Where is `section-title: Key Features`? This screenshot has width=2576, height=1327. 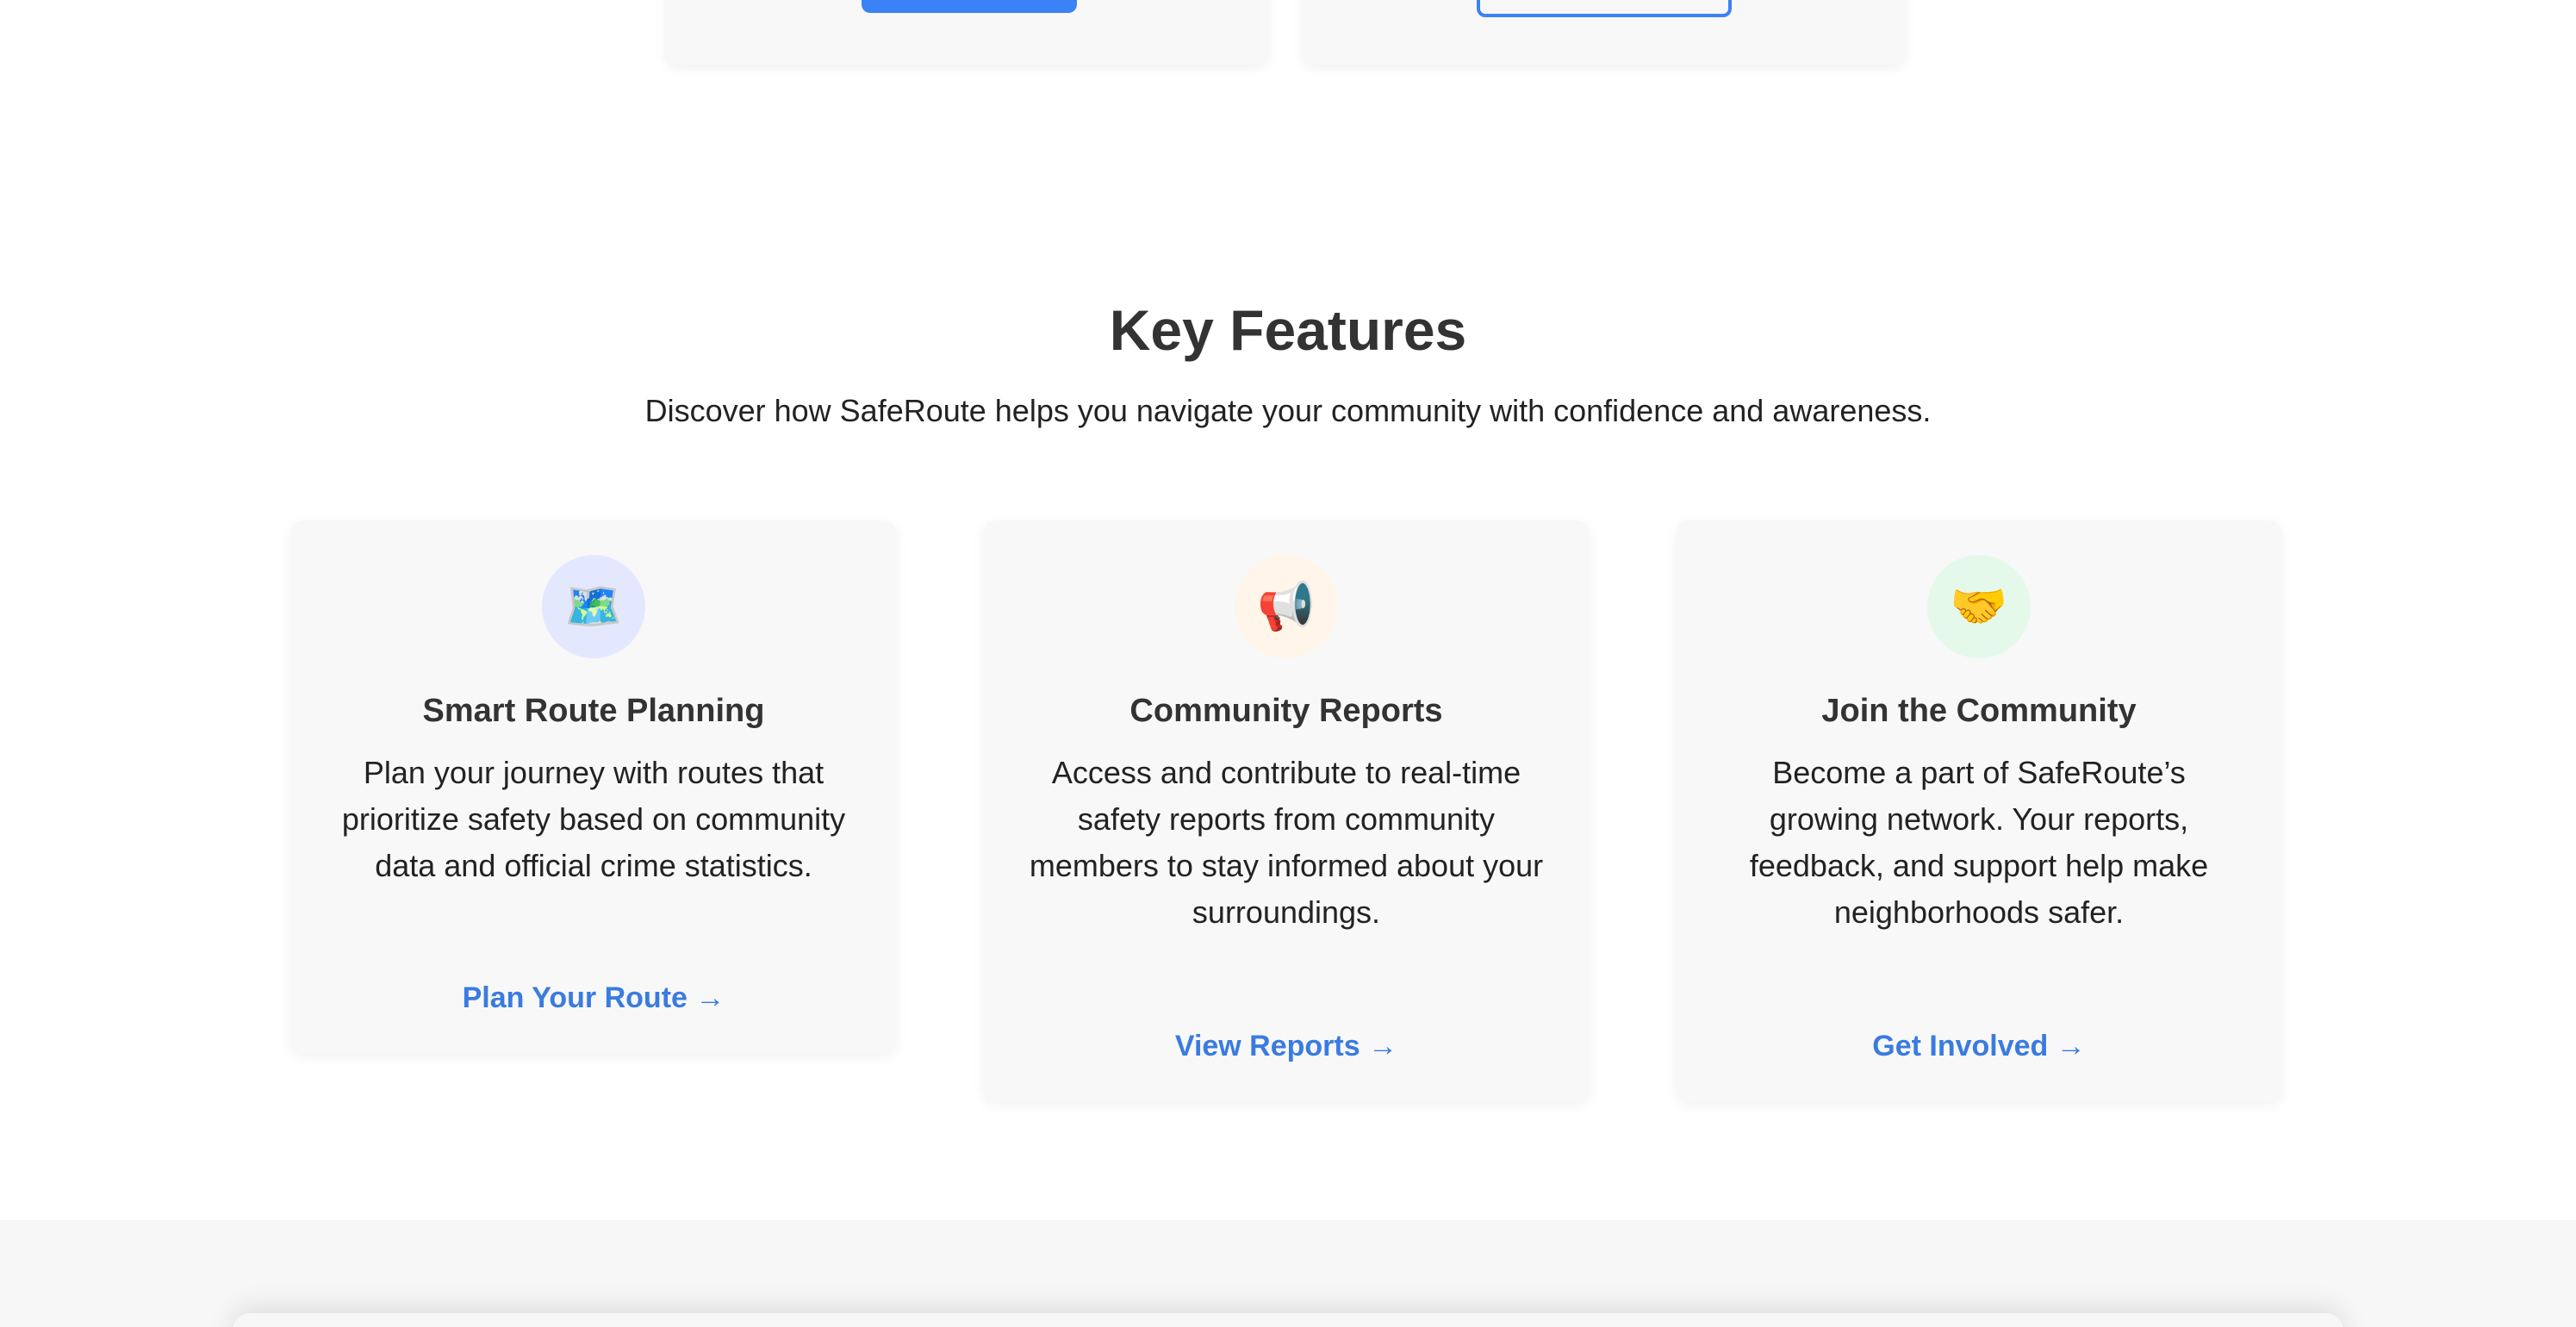 section-title: Key Features is located at coordinates (1288, 330).